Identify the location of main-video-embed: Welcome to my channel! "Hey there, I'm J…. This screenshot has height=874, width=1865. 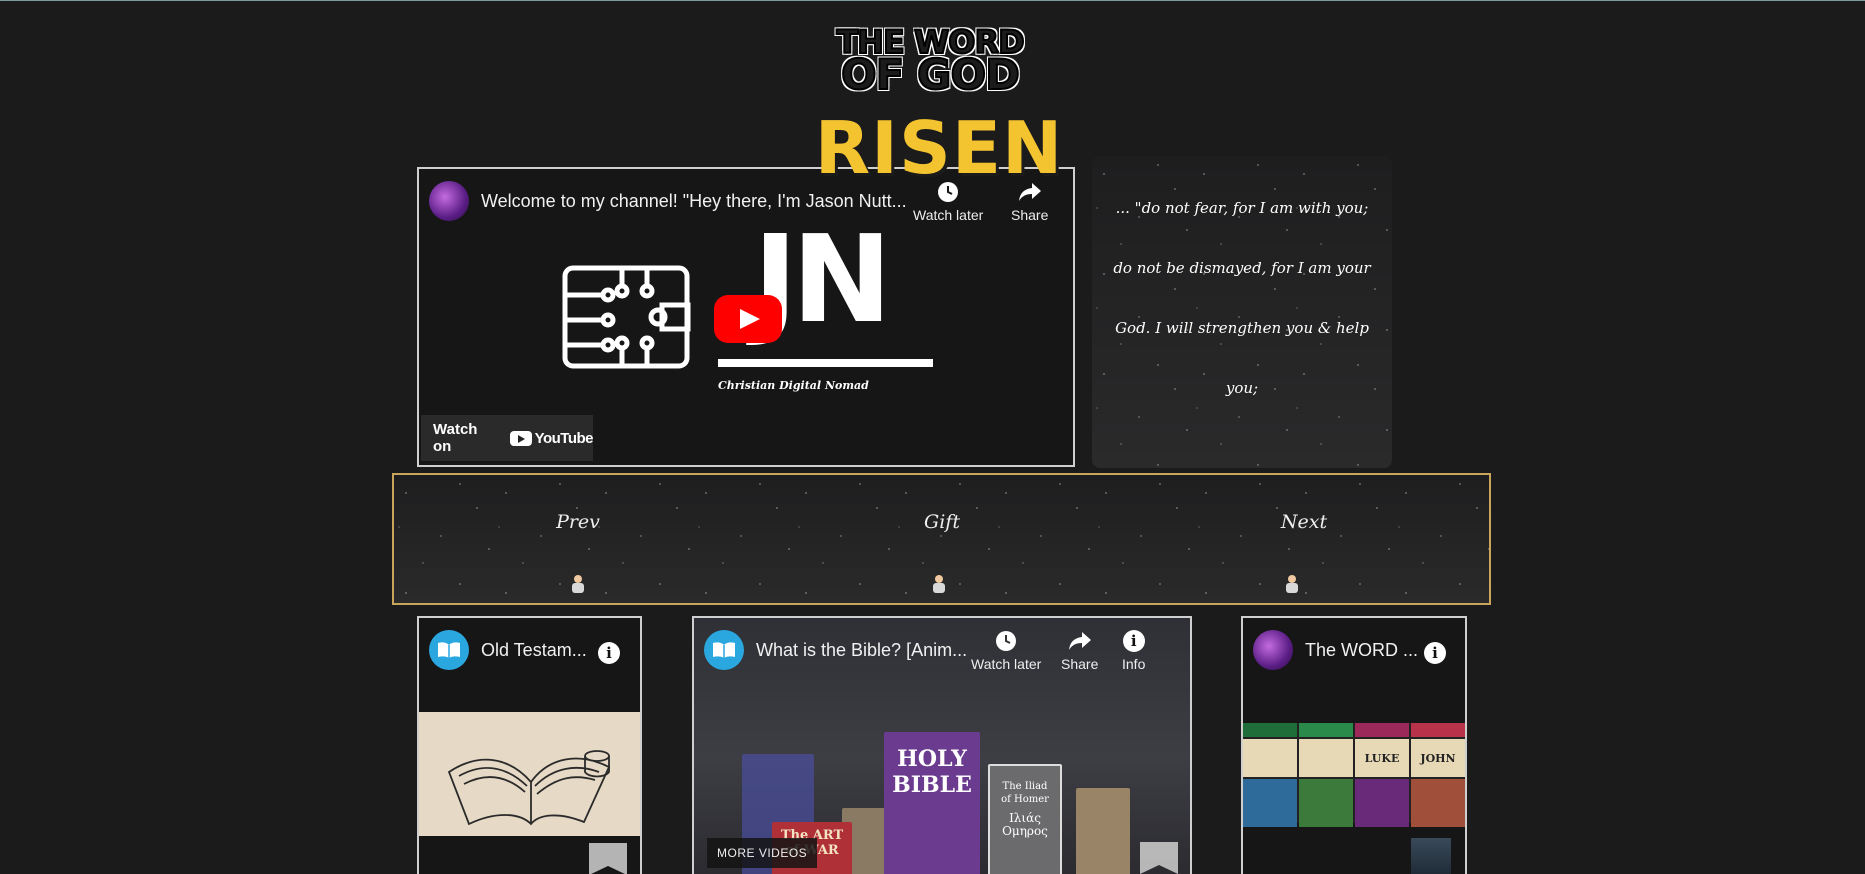
(746, 317).